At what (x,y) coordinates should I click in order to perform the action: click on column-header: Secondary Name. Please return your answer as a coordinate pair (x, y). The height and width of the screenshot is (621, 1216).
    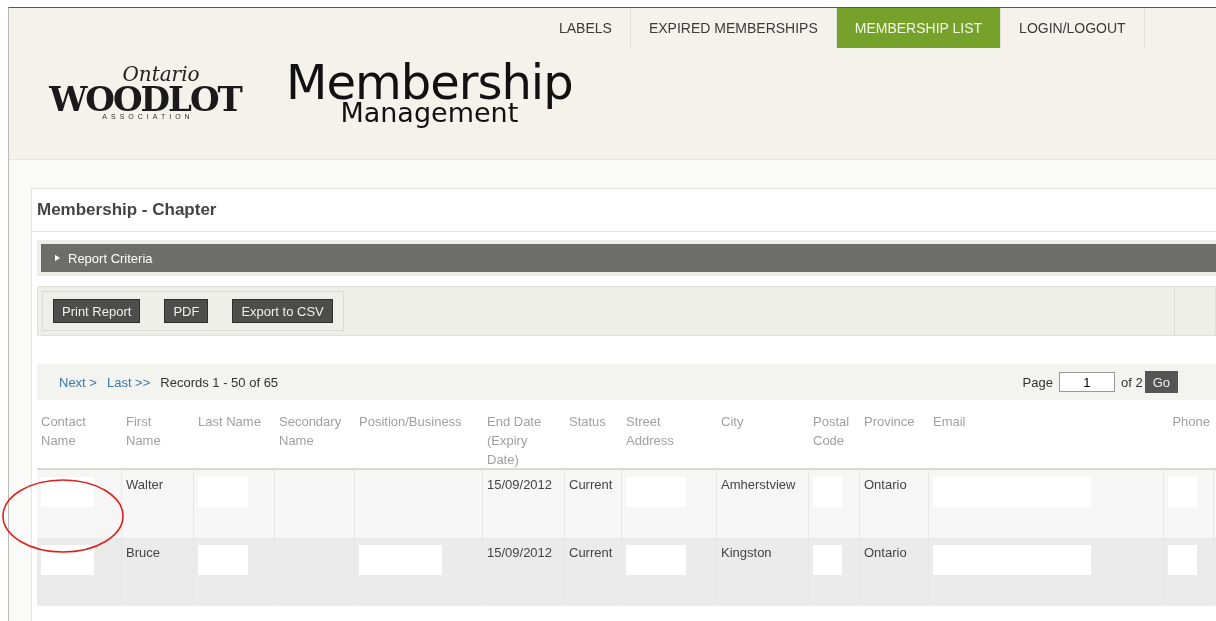
    Looking at the image, I should click on (310, 431).